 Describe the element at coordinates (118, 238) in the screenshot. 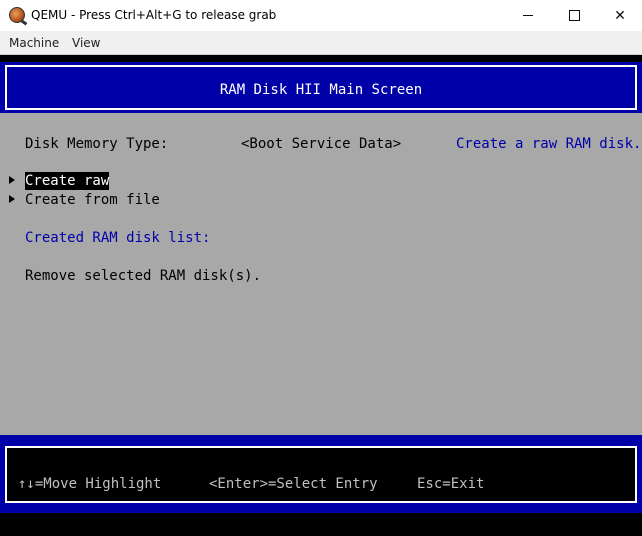

I see `ram-disk-list-label: Created RAM disk list:` at that location.